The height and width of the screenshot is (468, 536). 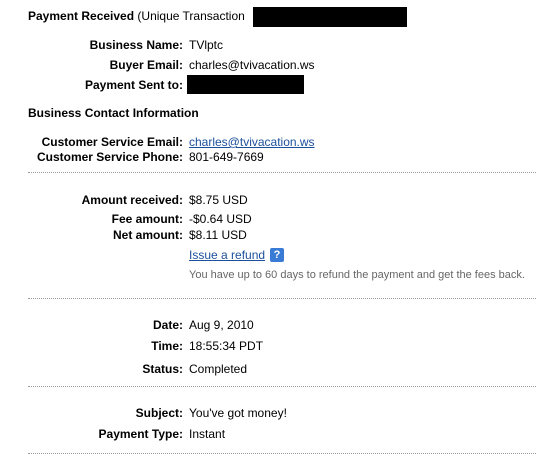 What do you see at coordinates (147, 219) in the screenshot?
I see `fee-amount-label: Fee amount:` at bounding box center [147, 219].